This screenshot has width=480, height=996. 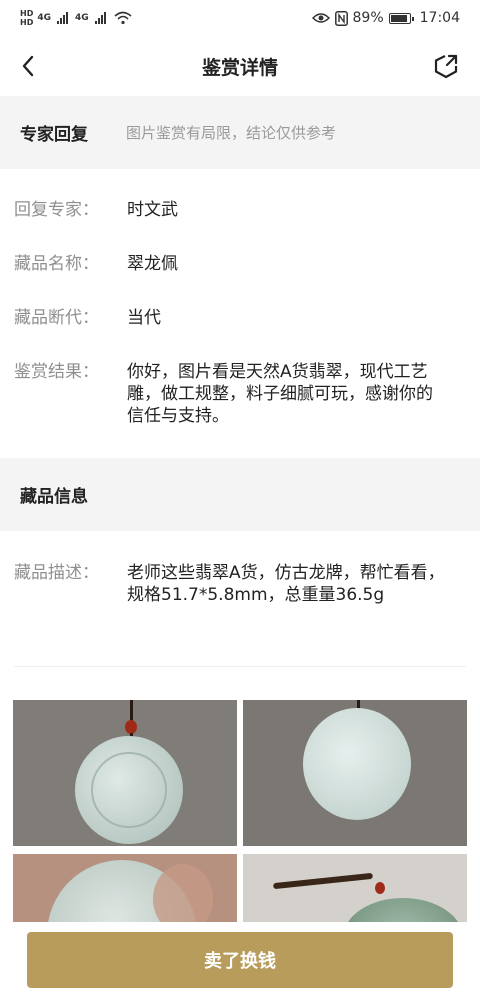 I want to click on share-button, so click(x=446, y=66).